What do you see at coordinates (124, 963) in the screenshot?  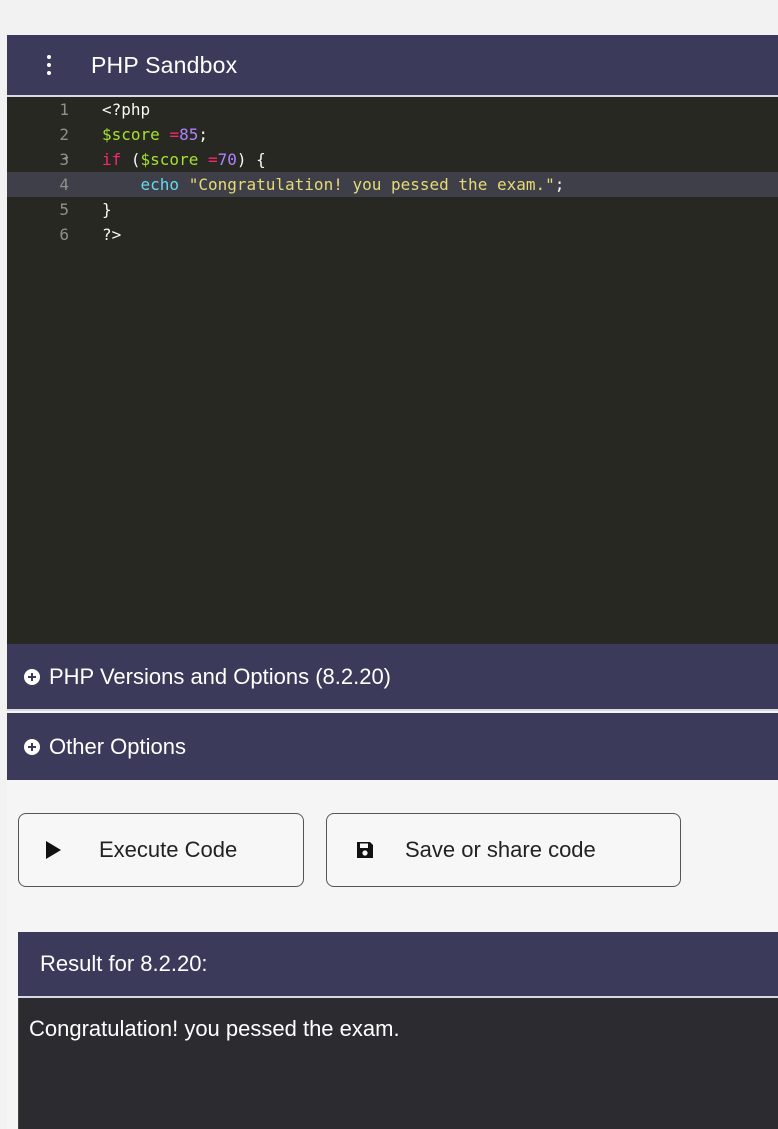 I see `result-title: Result for 8.2.20:` at bounding box center [124, 963].